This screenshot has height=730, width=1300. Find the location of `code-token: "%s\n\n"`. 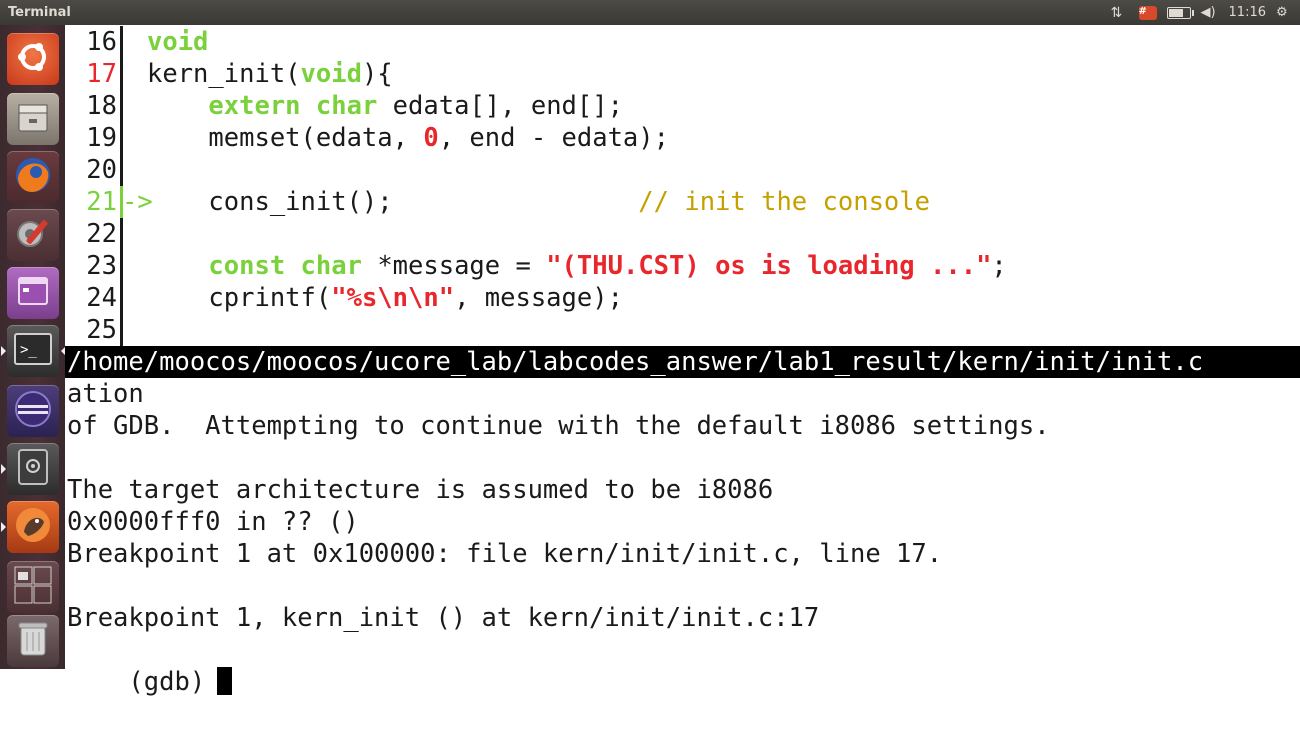

code-token: "%s\n\n" is located at coordinates (393, 298).